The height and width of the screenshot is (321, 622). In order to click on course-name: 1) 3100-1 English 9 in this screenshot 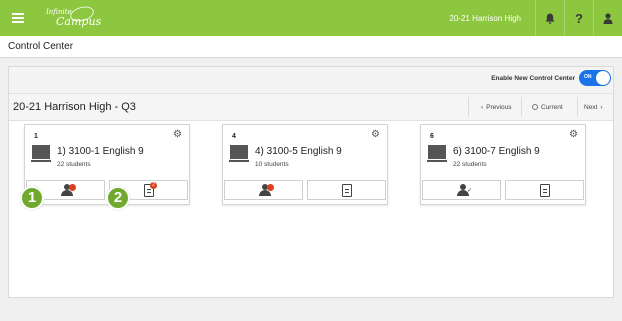, I will do `click(100, 151)`.